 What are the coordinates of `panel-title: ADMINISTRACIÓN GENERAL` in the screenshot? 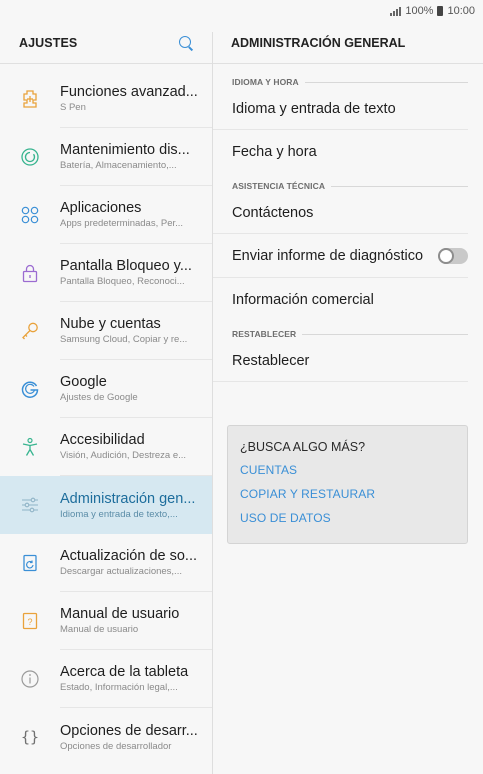 It's located at (318, 42).